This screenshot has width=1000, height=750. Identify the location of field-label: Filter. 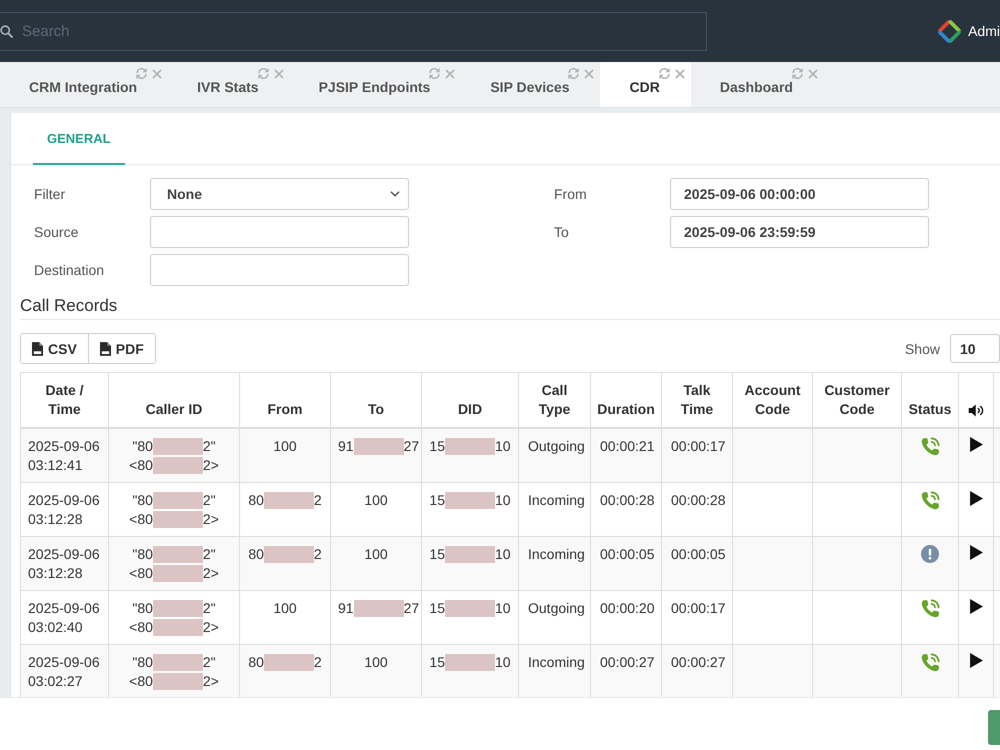
(50, 194).